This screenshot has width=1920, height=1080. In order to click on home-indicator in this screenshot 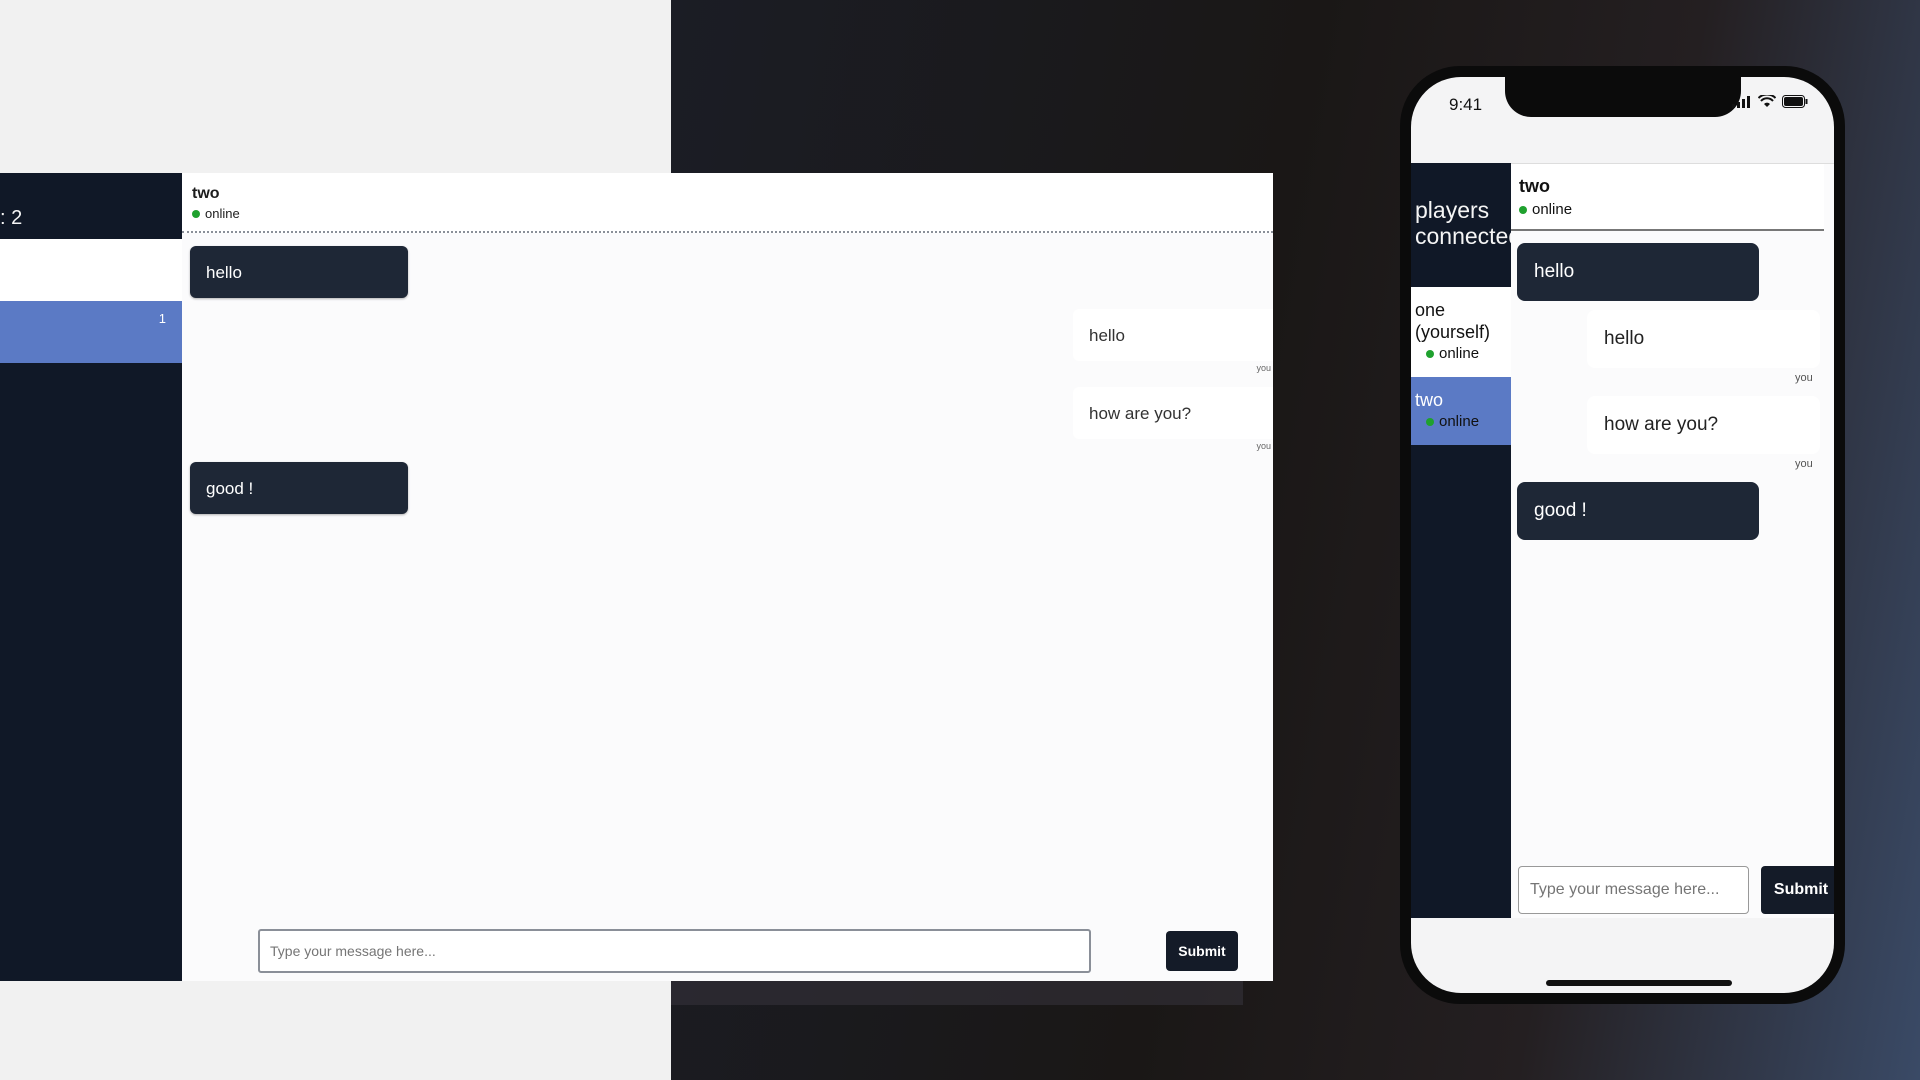, I will do `click(1639, 983)`.